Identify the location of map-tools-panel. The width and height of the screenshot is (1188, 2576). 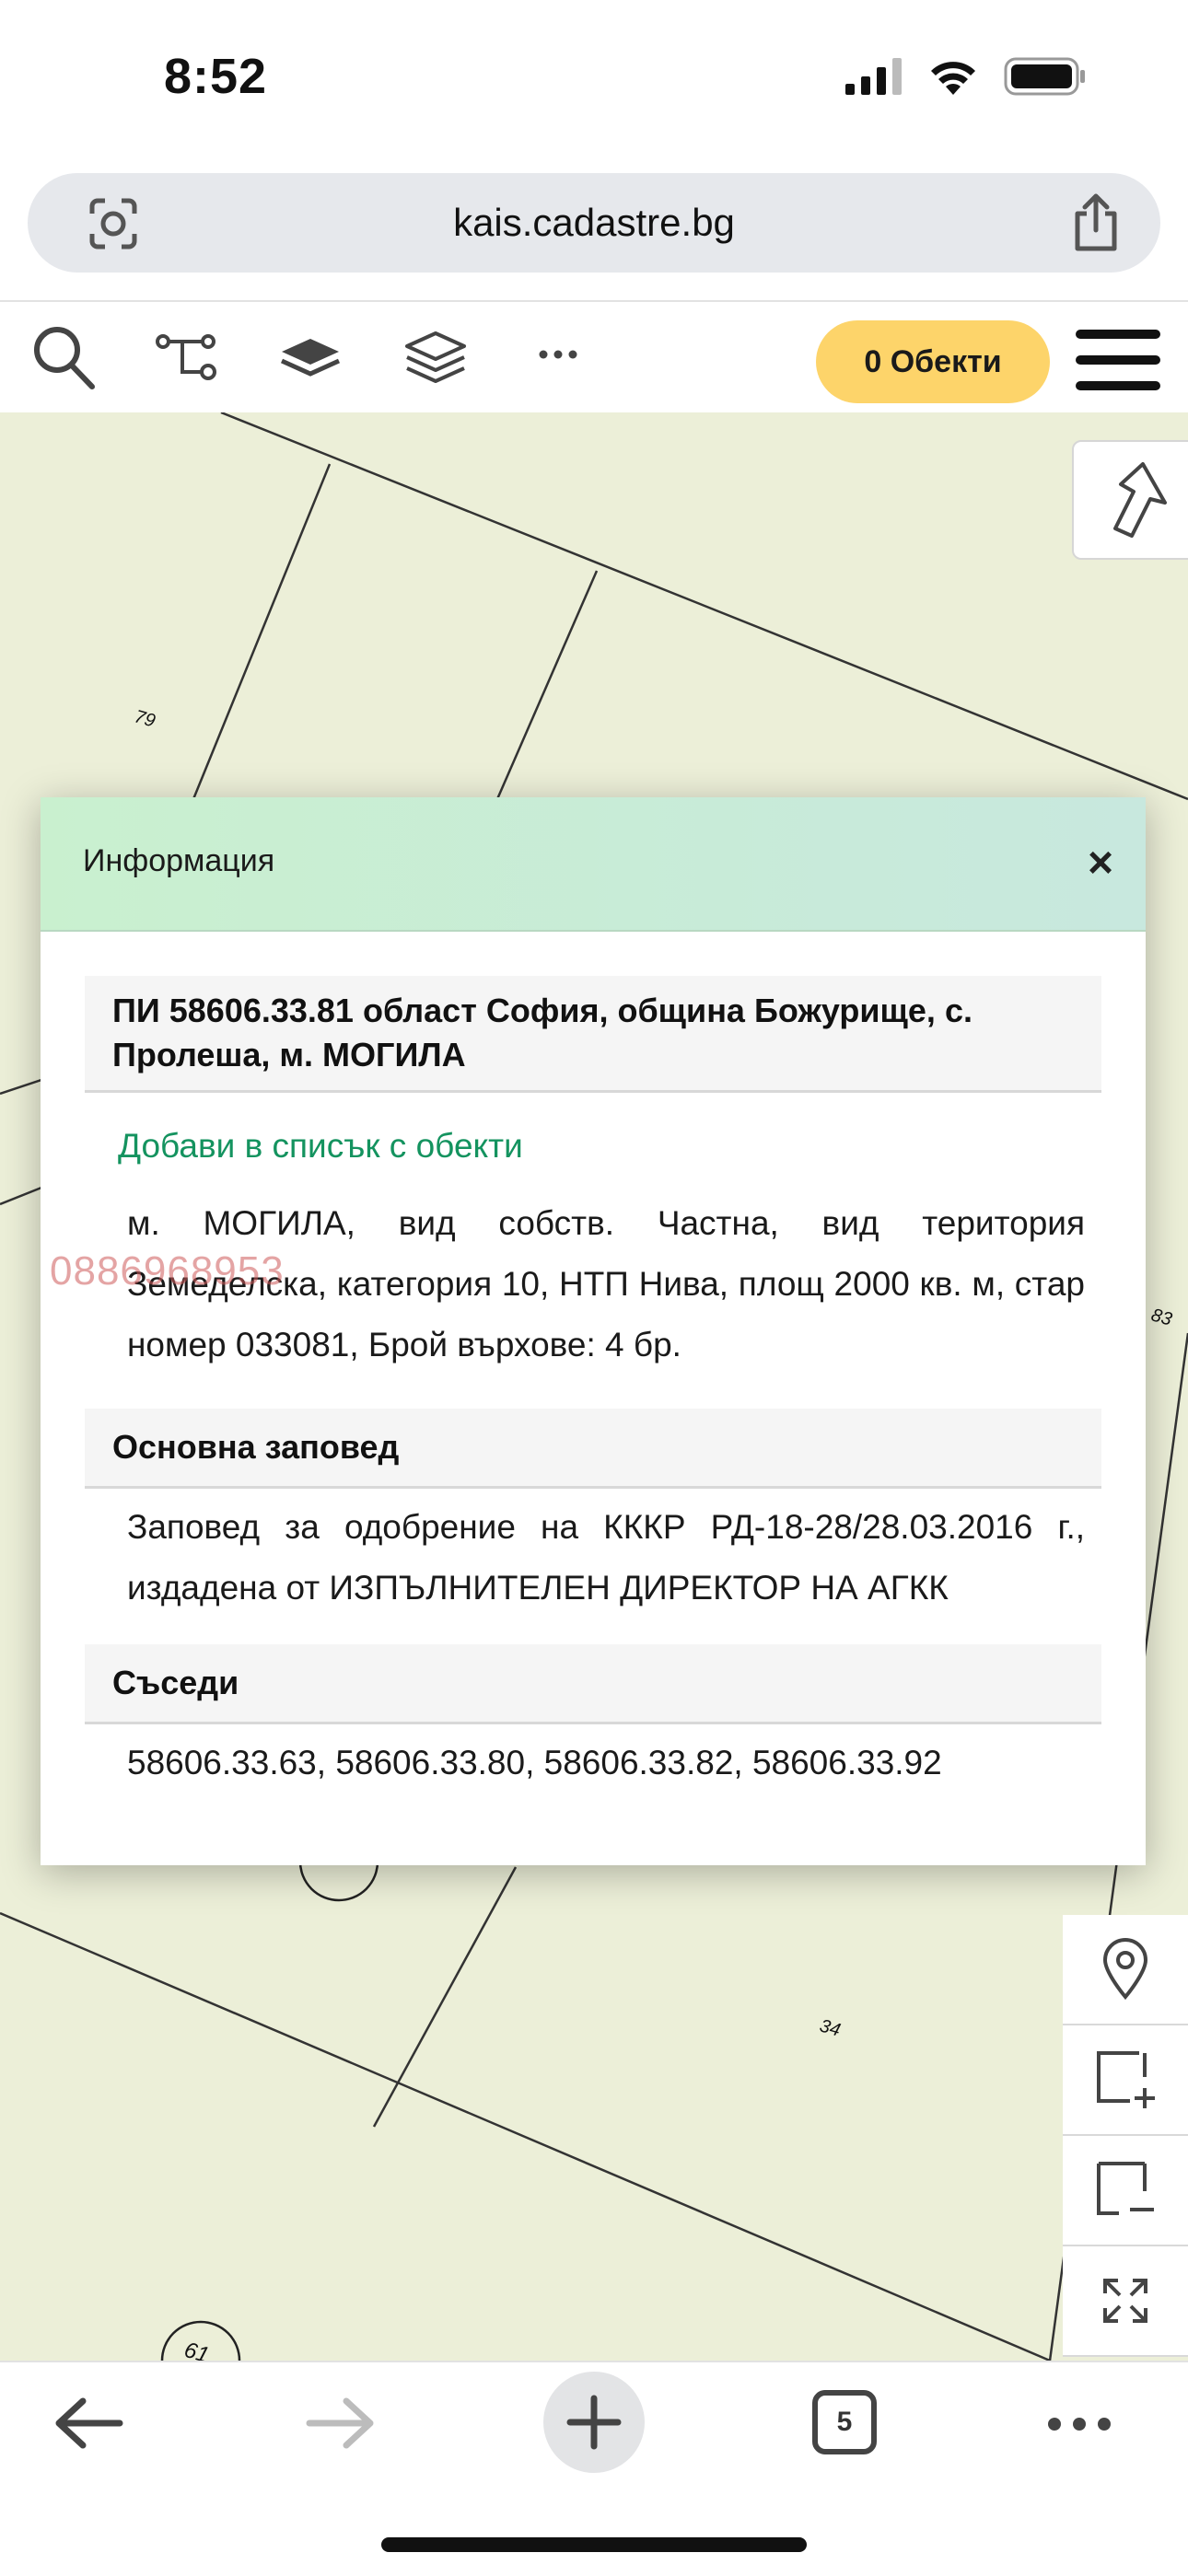
(1125, 2136).